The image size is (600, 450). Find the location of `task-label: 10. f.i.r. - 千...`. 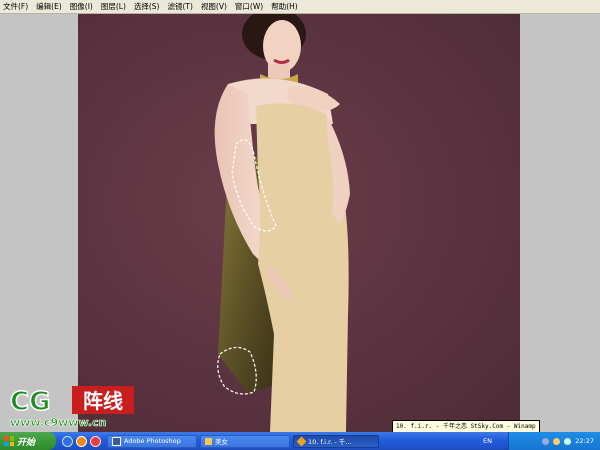

task-label: 10. f.i.r. - 千... is located at coordinates (330, 442).